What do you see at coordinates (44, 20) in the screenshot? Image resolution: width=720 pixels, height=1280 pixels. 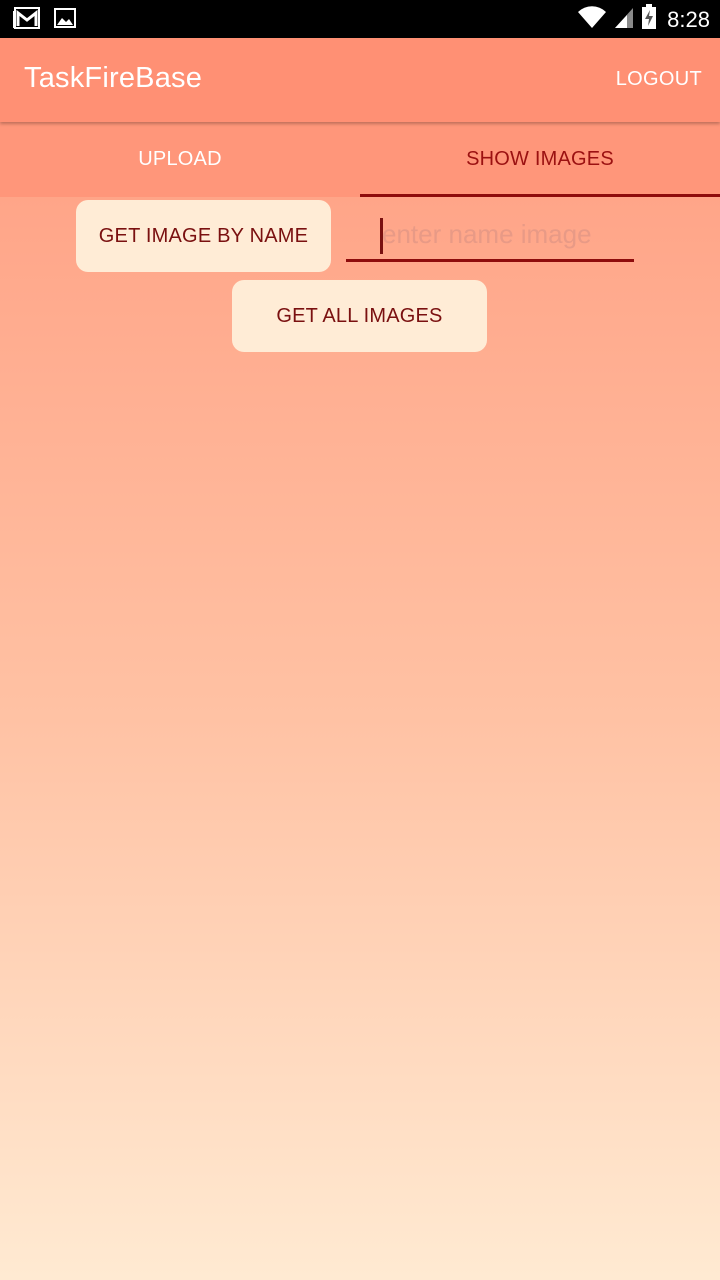 I see `notification-icons` at bounding box center [44, 20].